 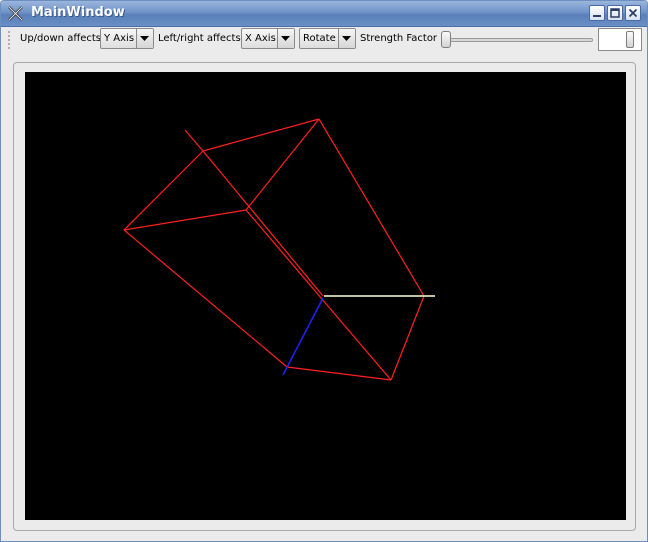 I want to click on minimize-button, so click(x=597, y=13).